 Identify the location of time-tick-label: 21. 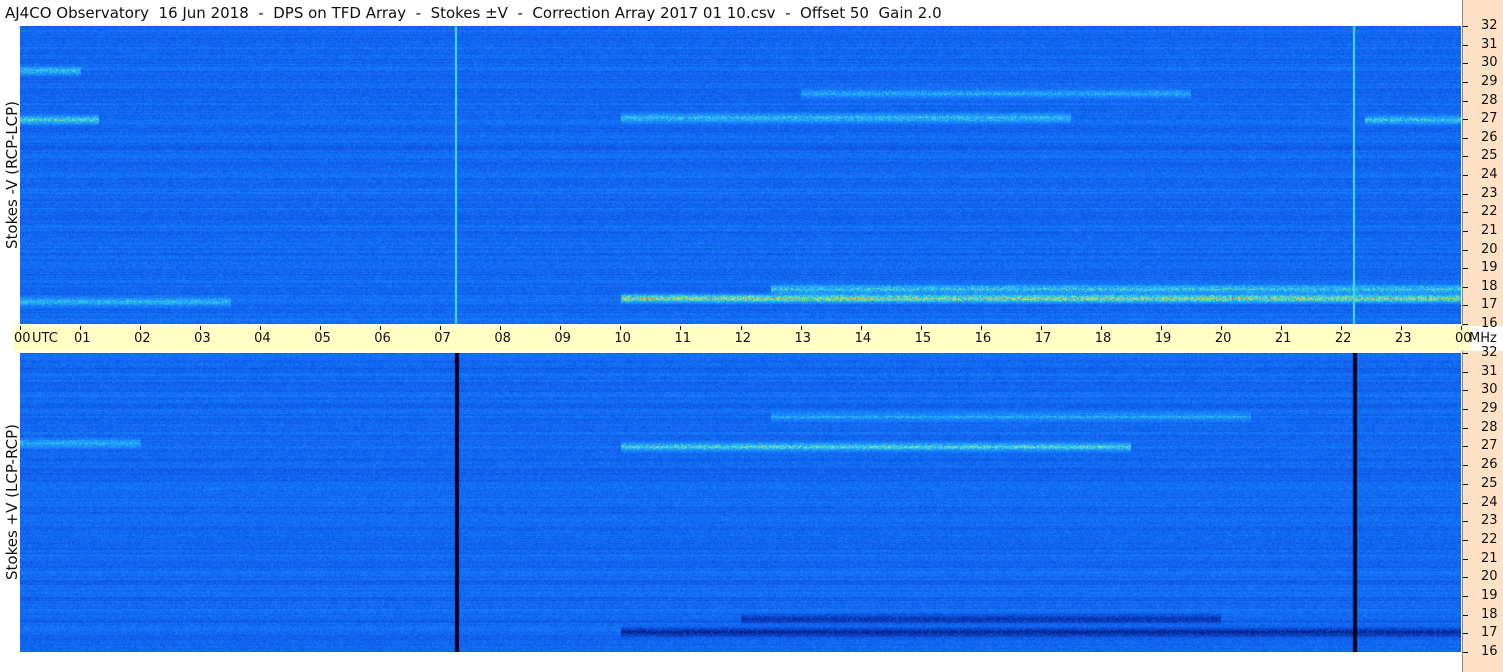
(1283, 338).